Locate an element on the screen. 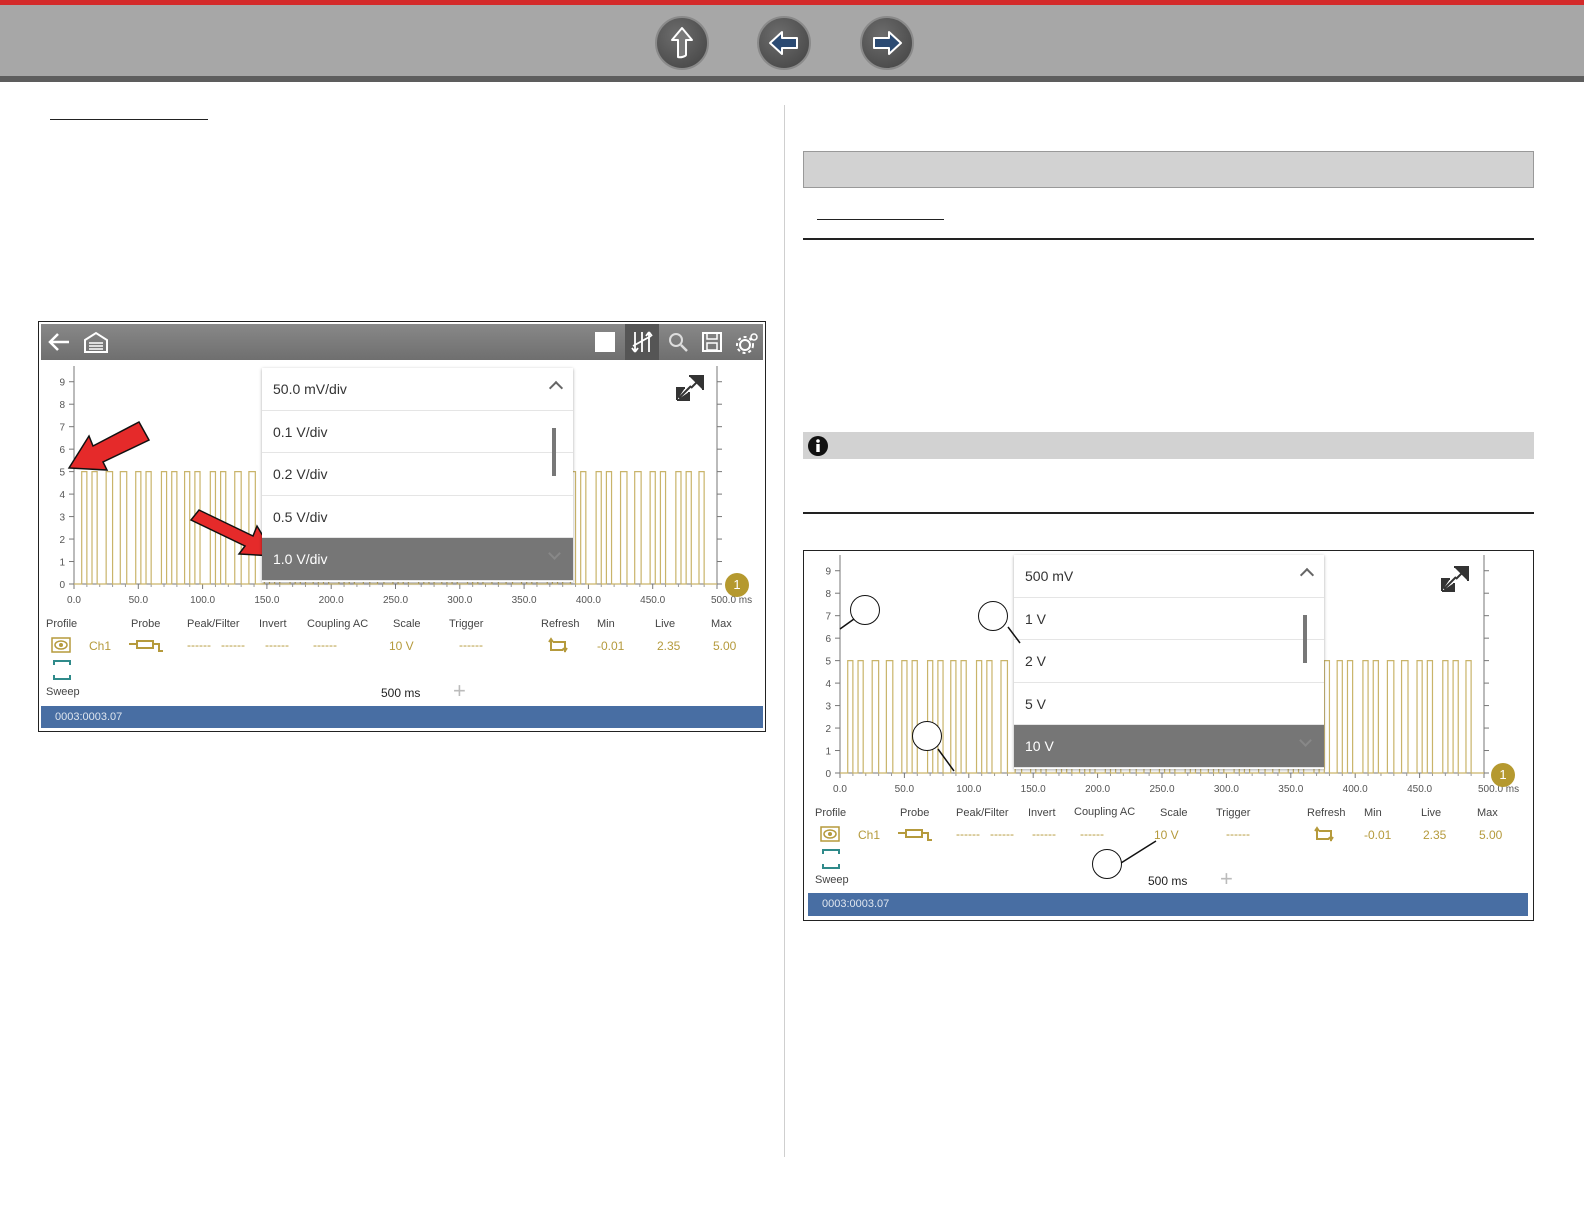 This screenshot has width=1584, height=1224. settings-gear-icon is located at coordinates (747, 343).